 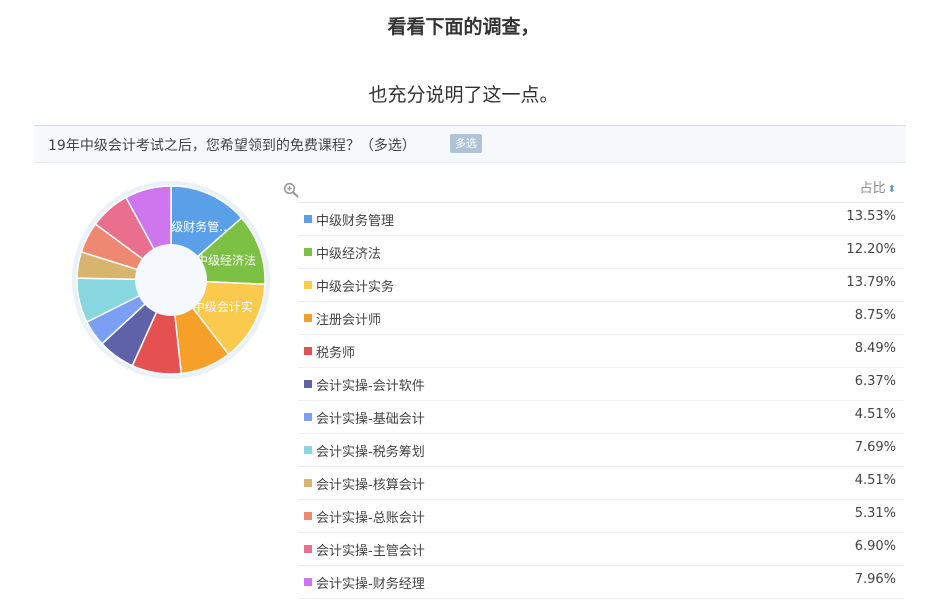 I want to click on option-label: 会计实操-核算会计, so click(x=370, y=485).